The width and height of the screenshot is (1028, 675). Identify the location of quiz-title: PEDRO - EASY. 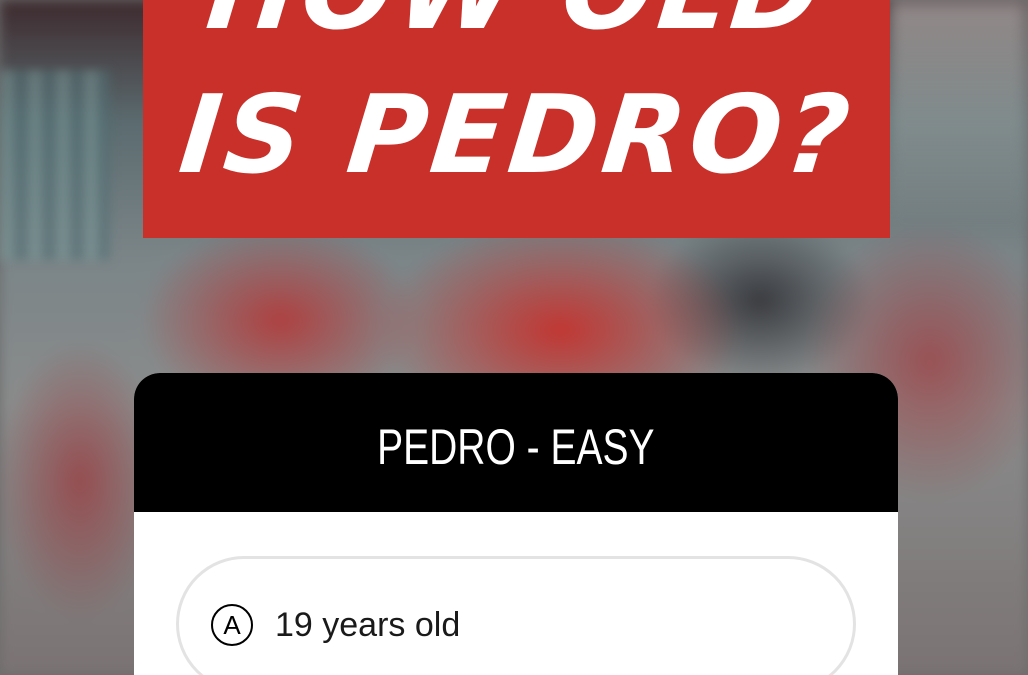
(516, 446).